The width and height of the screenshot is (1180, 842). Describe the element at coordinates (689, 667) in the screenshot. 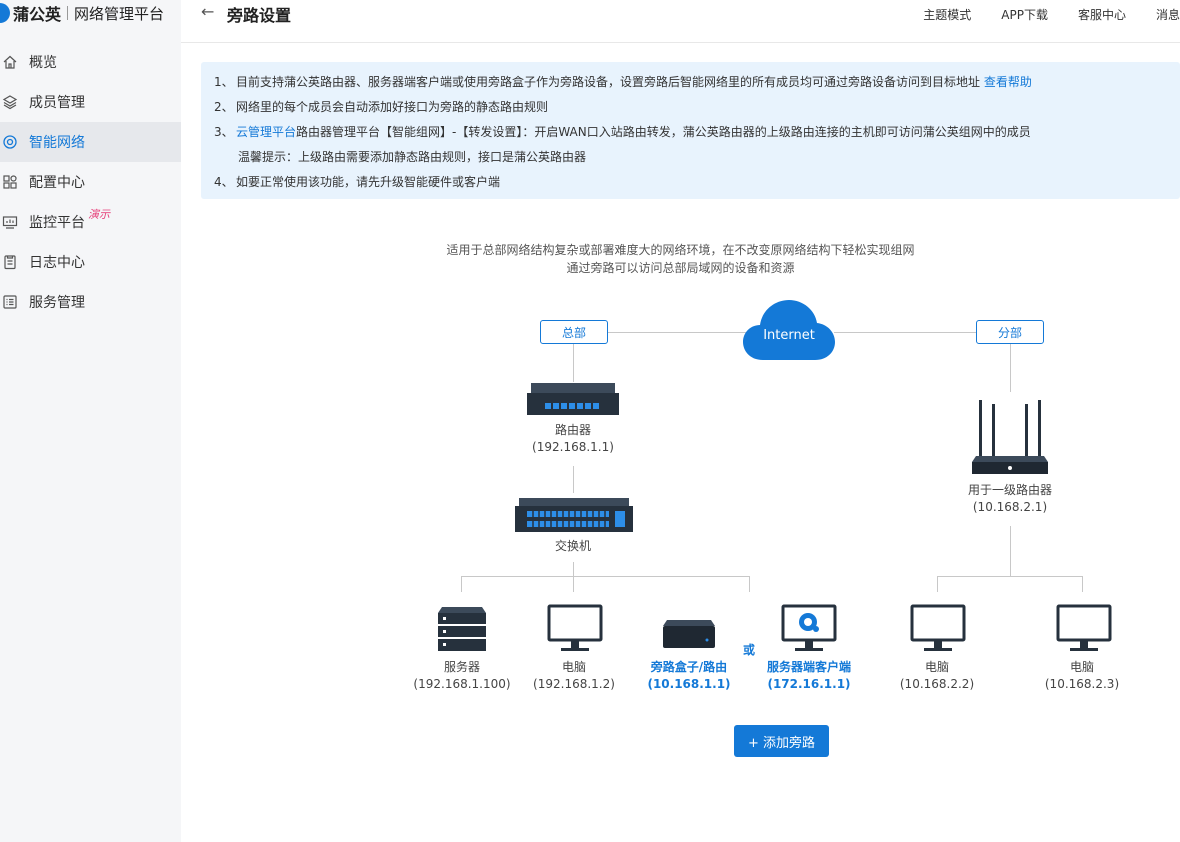

I see `bypass-box-name: 旁路盒子/路由` at that location.